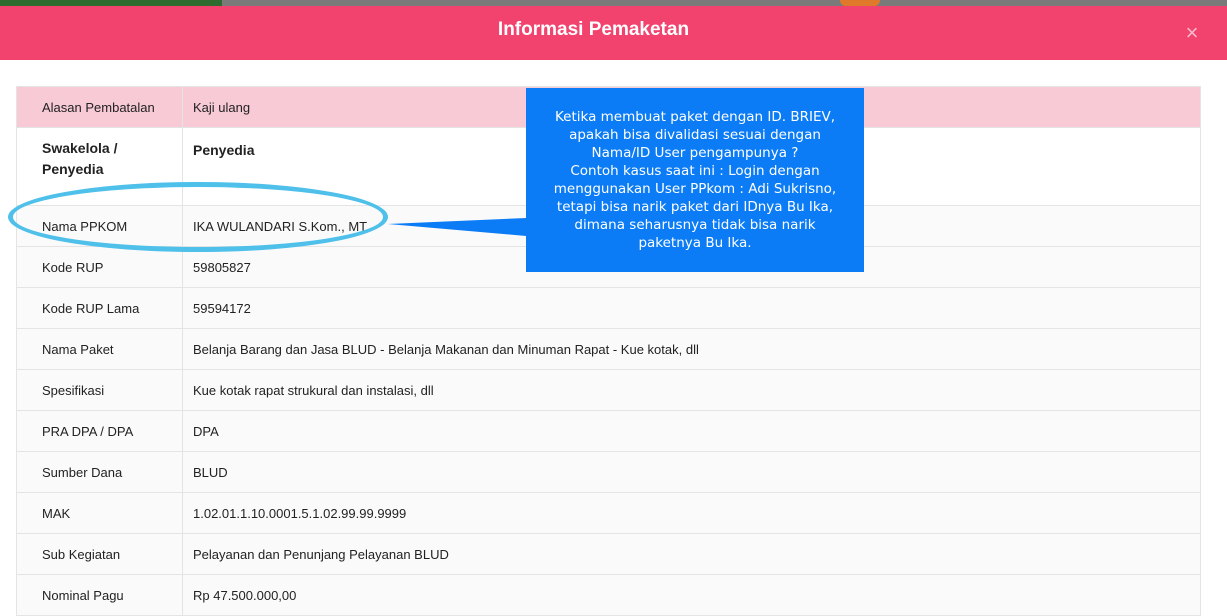 This screenshot has height=616, width=1227. What do you see at coordinates (695, 225) in the screenshot?
I see `callout-line: dimana seharusnya tidak bisa narik` at bounding box center [695, 225].